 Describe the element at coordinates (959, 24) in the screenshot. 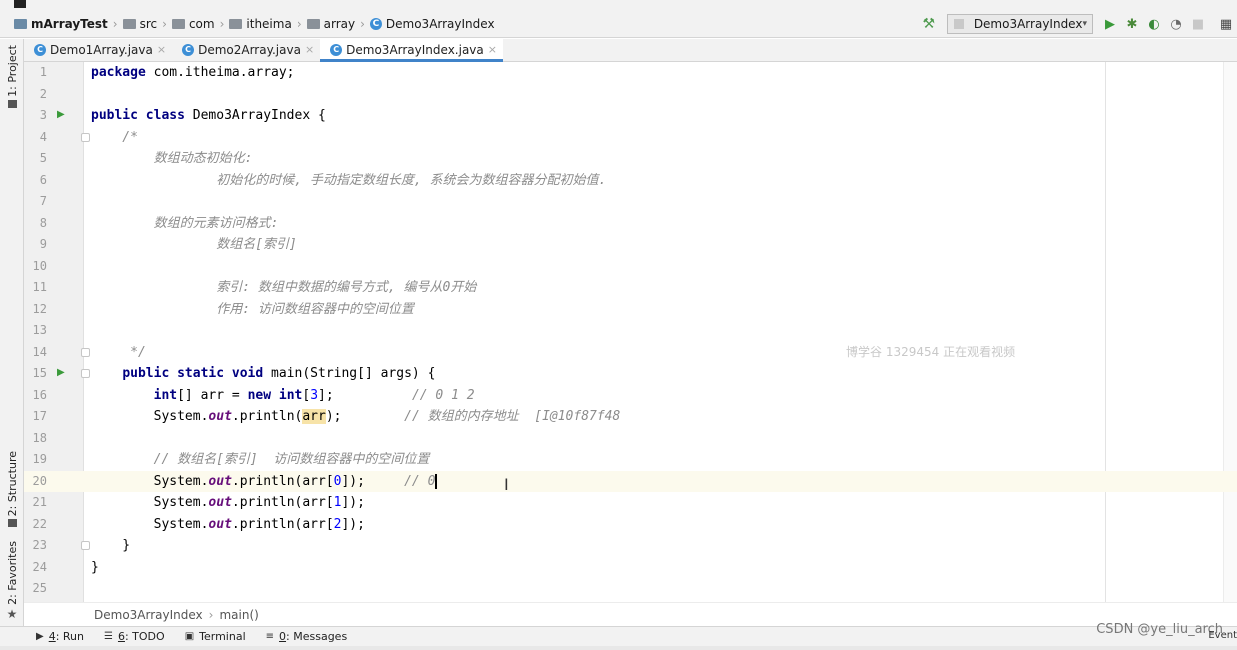

I see `run-config-icon` at that location.